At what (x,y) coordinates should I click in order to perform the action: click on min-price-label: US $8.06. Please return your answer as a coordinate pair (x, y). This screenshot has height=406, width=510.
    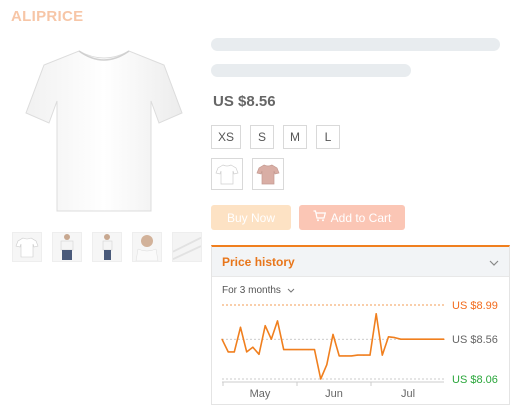
    Looking at the image, I should click on (475, 380).